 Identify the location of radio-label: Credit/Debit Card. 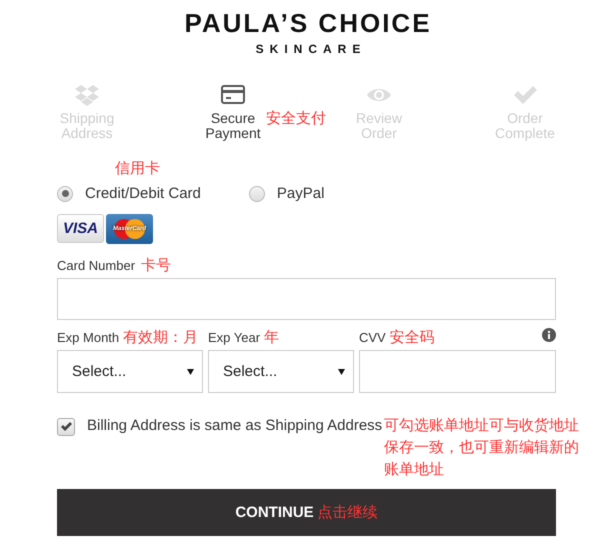
(143, 193).